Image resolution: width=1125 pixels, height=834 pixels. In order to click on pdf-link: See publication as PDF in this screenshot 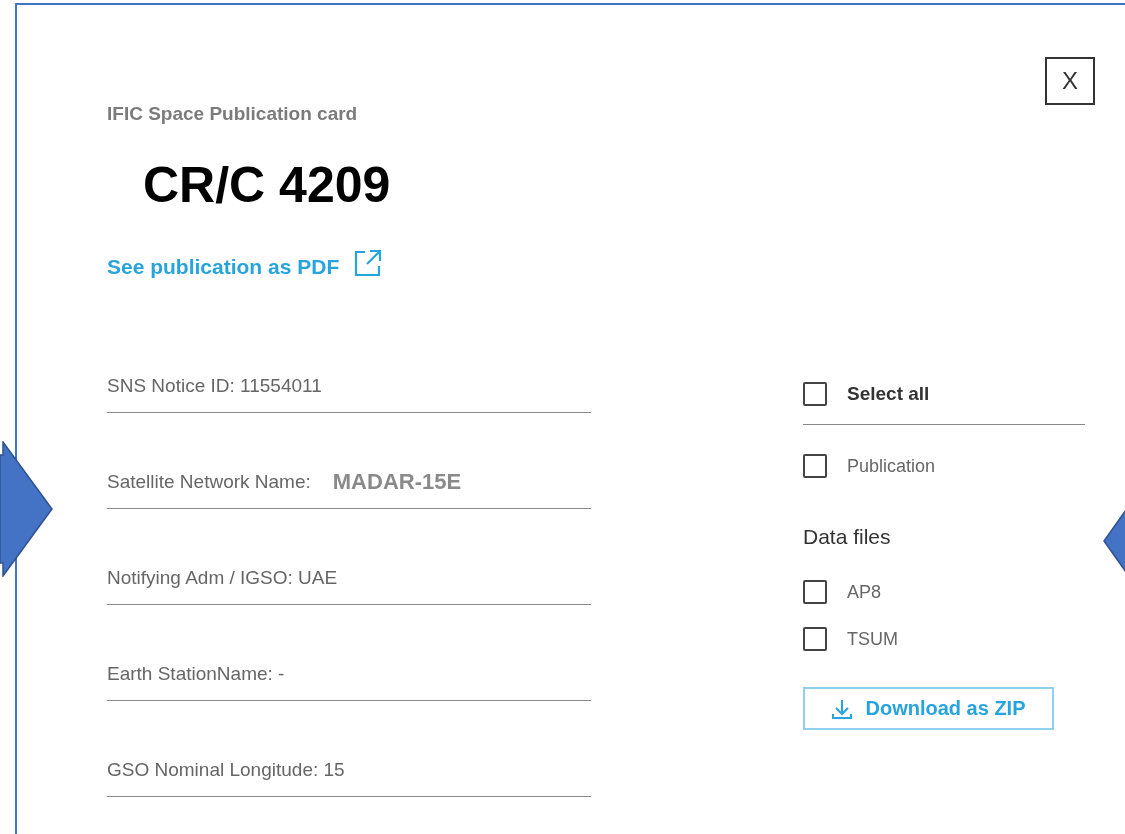, I will do `click(245, 267)`.